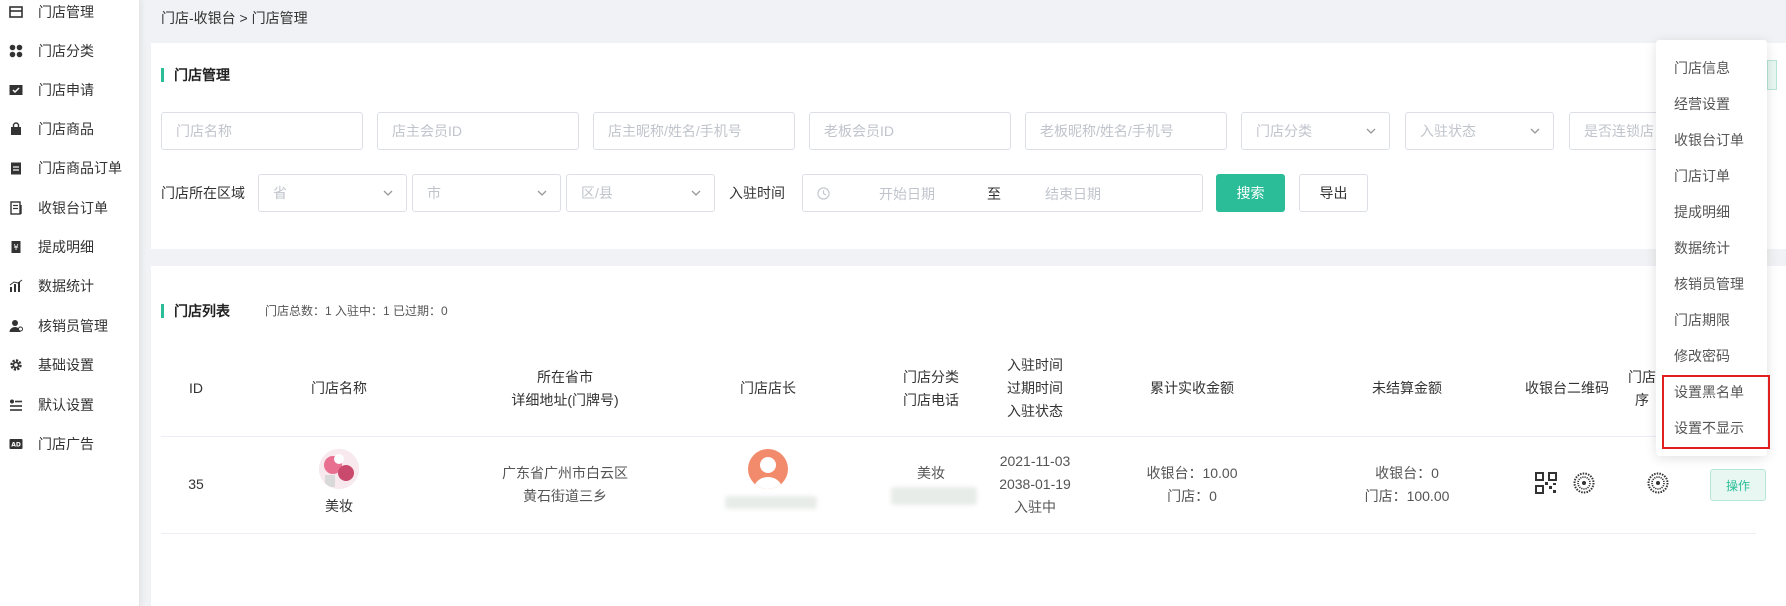 The image size is (1786, 606). Describe the element at coordinates (70, 90) in the screenshot. I see `sidebar-item-store-application: 门店申请` at that location.